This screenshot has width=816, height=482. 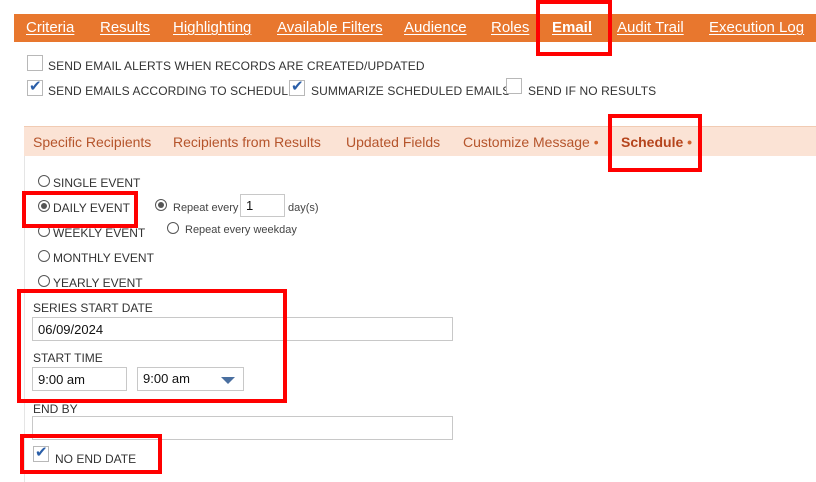 What do you see at coordinates (44, 231) in the screenshot?
I see `weekly-event-radio` at bounding box center [44, 231].